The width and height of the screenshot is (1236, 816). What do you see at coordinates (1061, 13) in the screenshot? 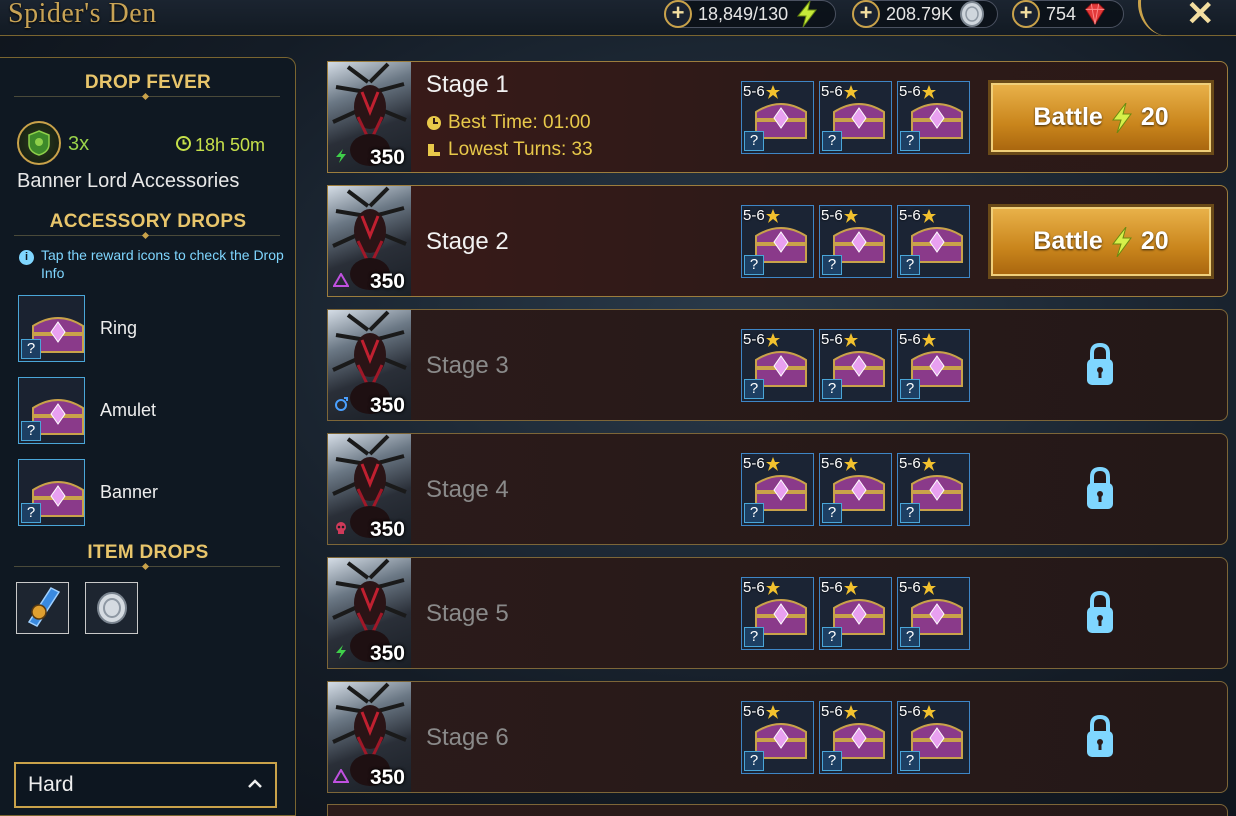
I see `gem-value: 754` at bounding box center [1061, 13].